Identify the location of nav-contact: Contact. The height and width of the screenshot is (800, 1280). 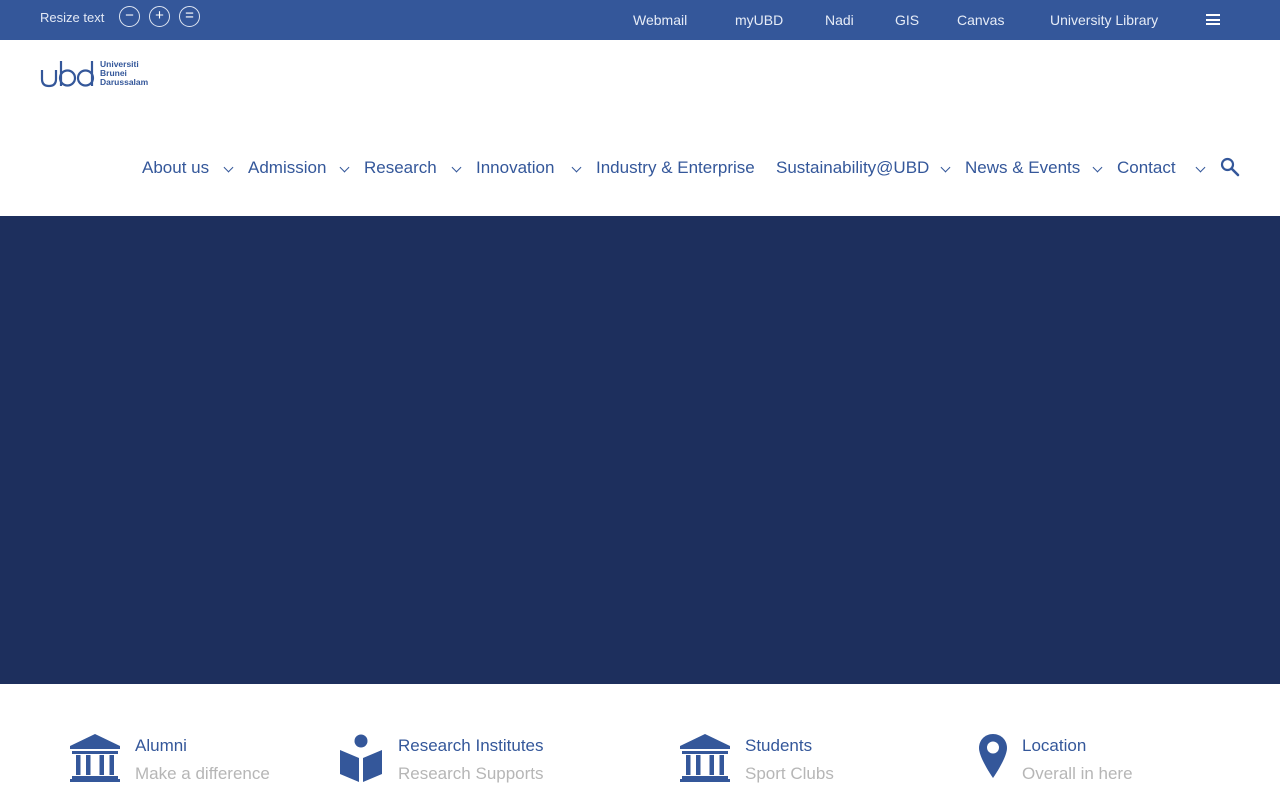
(1146, 168).